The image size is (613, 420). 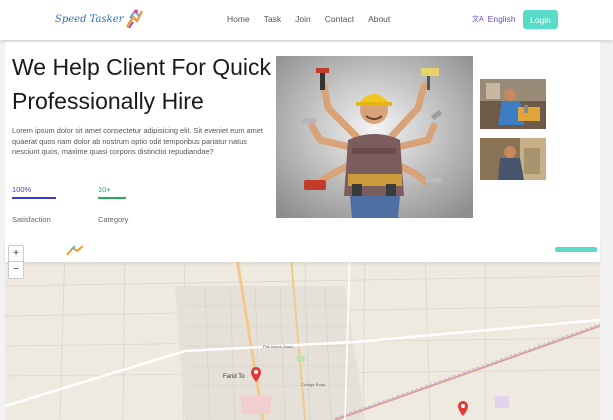 What do you see at coordinates (339, 19) in the screenshot?
I see `nav-contact: Contact` at bounding box center [339, 19].